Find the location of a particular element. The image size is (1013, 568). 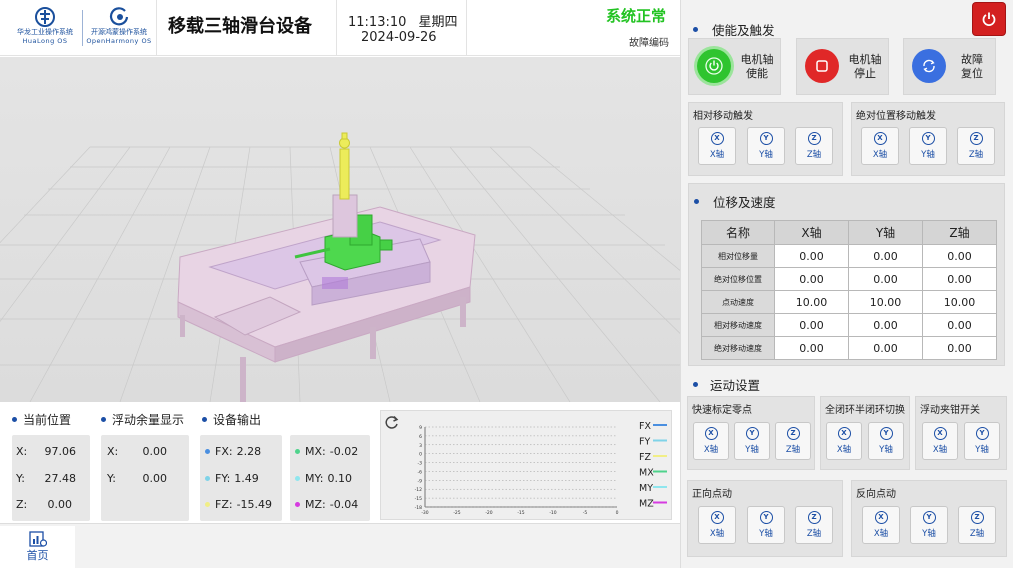

jog-reverse-x-button: X X轴 is located at coordinates (881, 525).